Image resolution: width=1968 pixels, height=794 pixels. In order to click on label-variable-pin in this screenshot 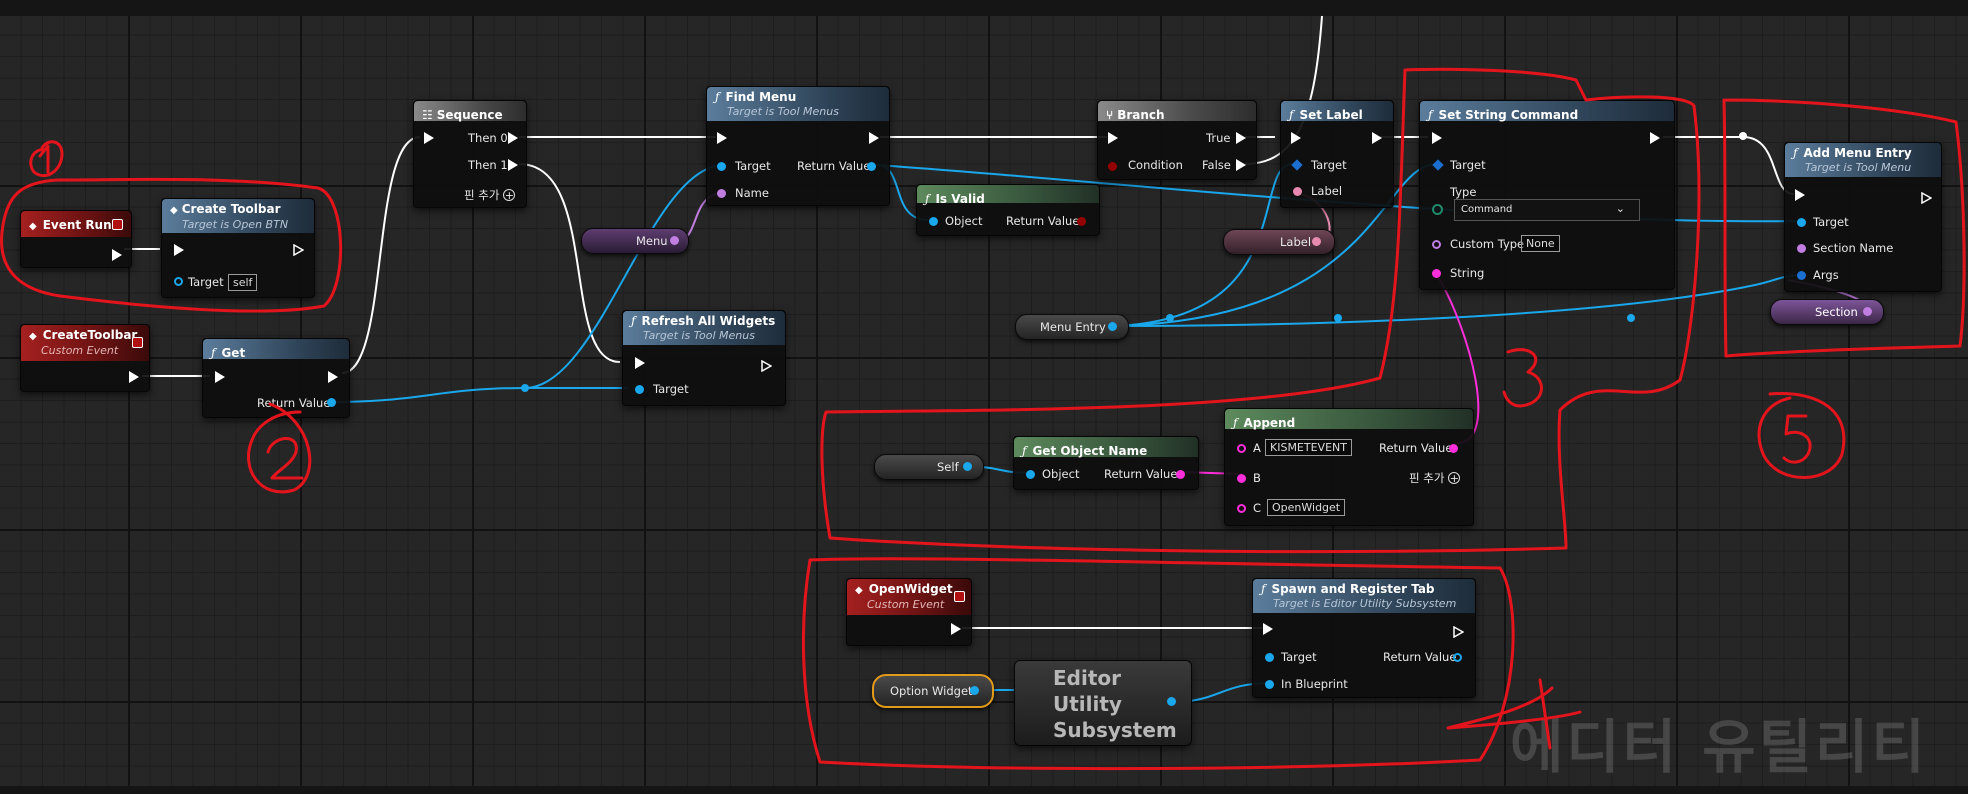, I will do `click(1316, 241)`.